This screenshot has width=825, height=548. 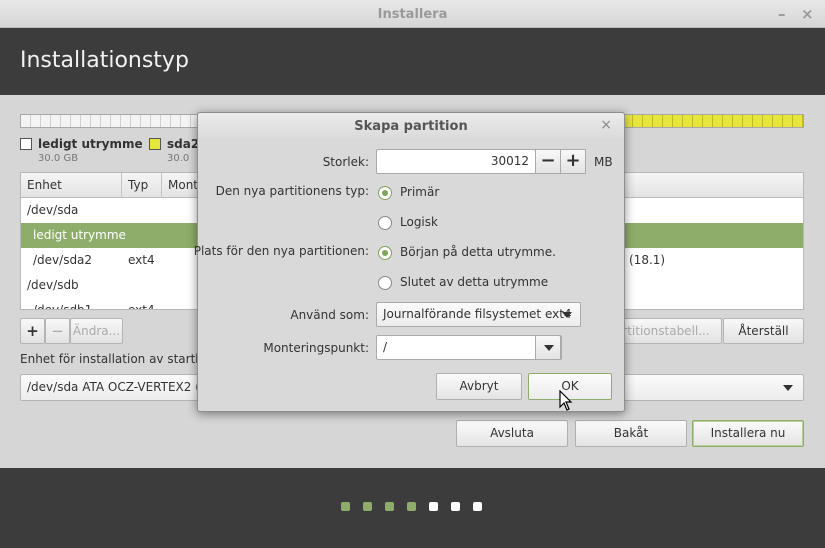 I want to click on row-extra: (18.1), so click(x=647, y=260).